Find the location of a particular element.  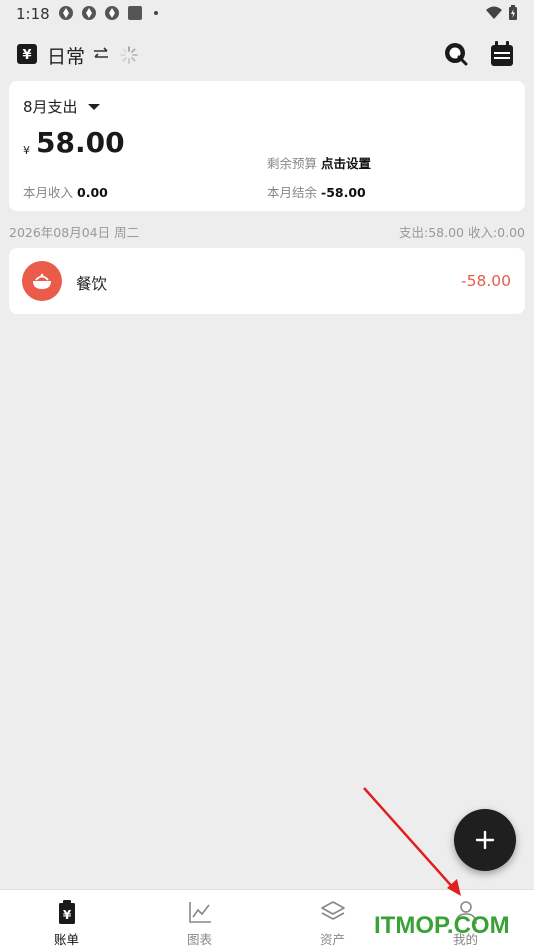

status-system-icons is located at coordinates (502, 13).